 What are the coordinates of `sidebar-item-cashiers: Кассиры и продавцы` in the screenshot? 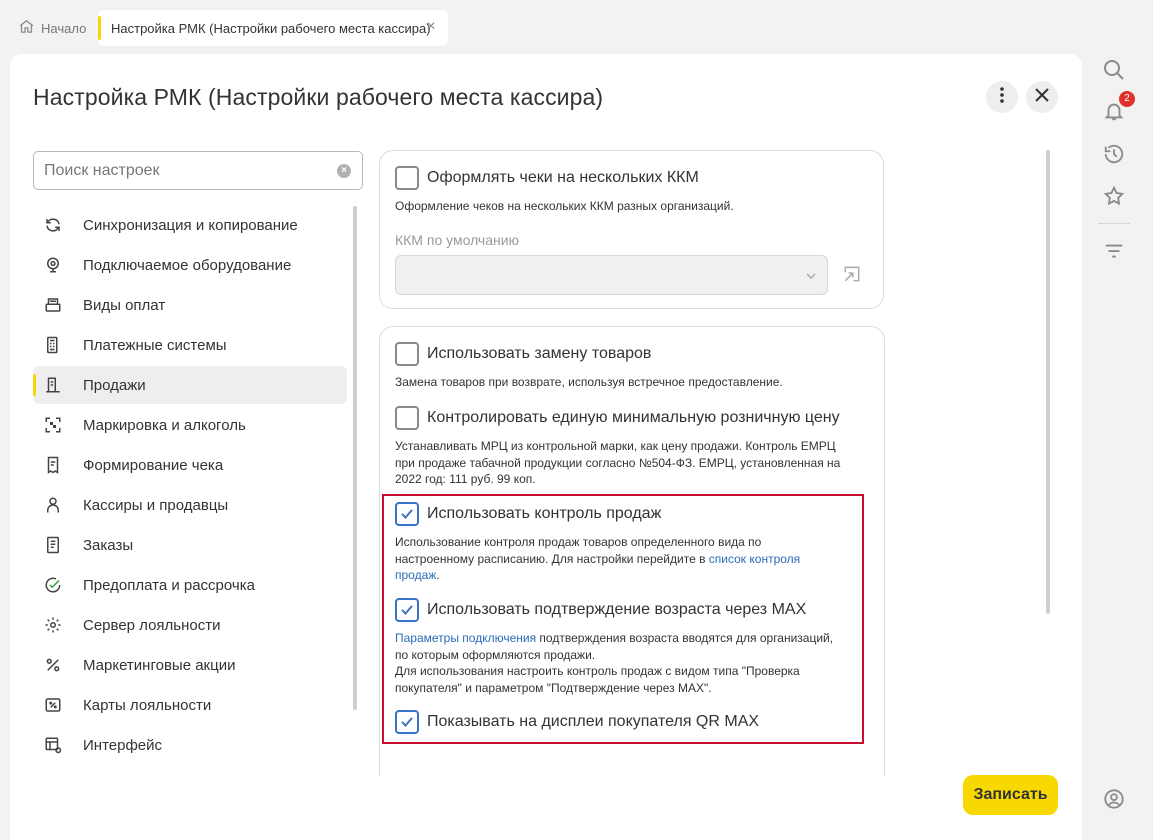 It's located at (190, 505).